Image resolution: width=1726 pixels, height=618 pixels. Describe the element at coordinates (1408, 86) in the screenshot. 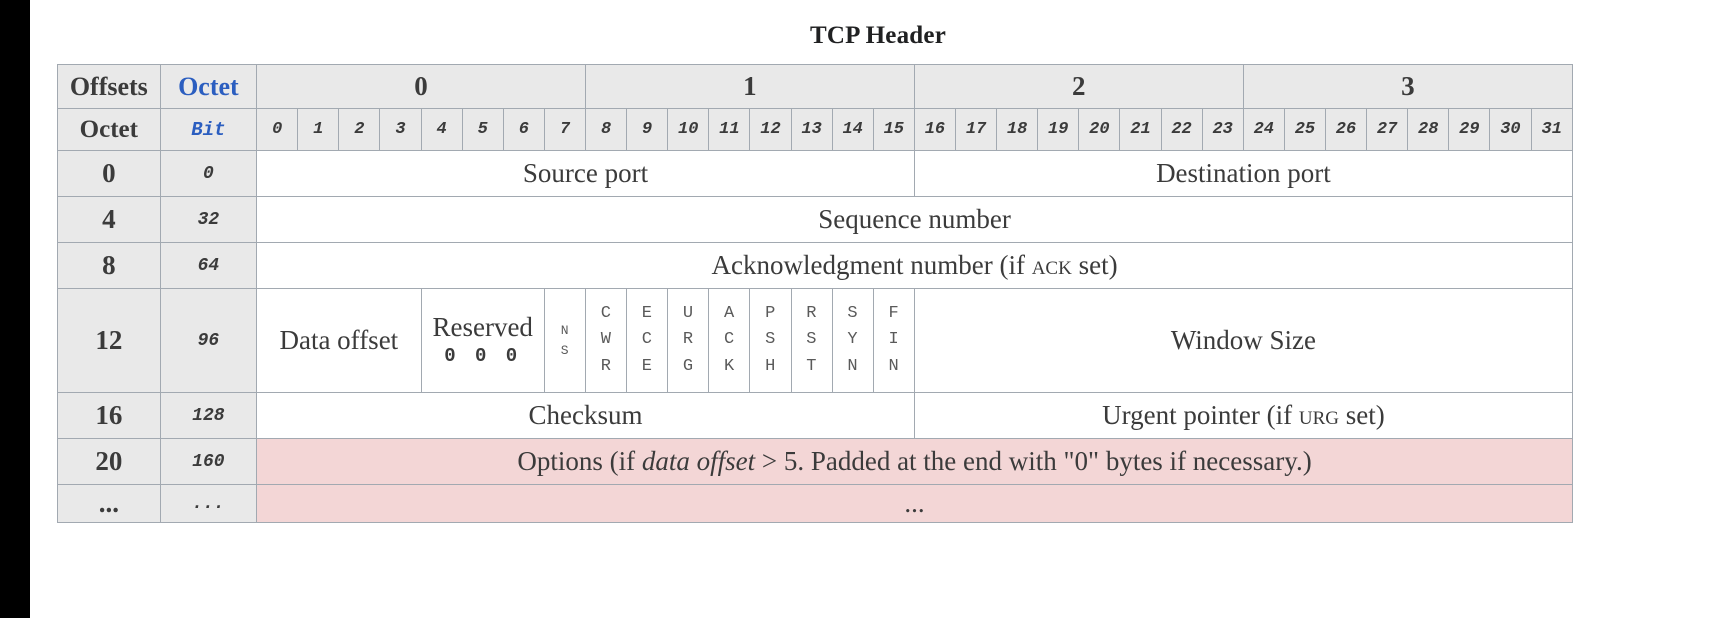

I see `octet-group-3: 3` at that location.